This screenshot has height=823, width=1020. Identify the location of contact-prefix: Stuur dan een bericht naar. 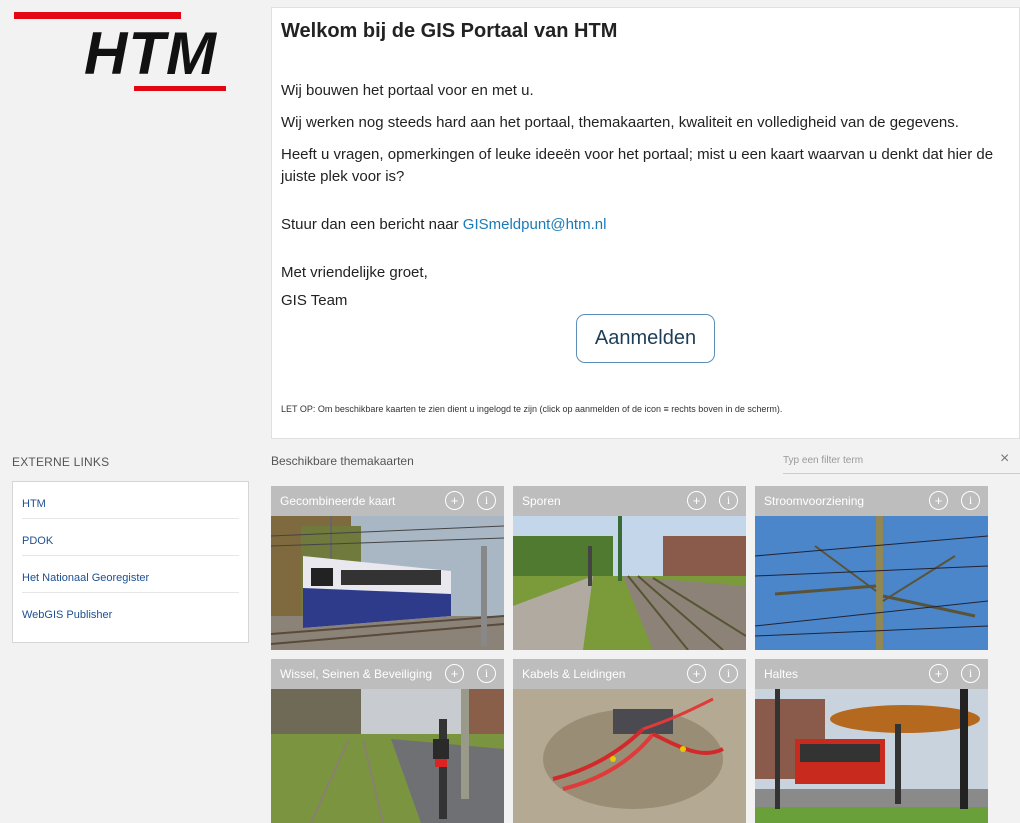
(372, 224).